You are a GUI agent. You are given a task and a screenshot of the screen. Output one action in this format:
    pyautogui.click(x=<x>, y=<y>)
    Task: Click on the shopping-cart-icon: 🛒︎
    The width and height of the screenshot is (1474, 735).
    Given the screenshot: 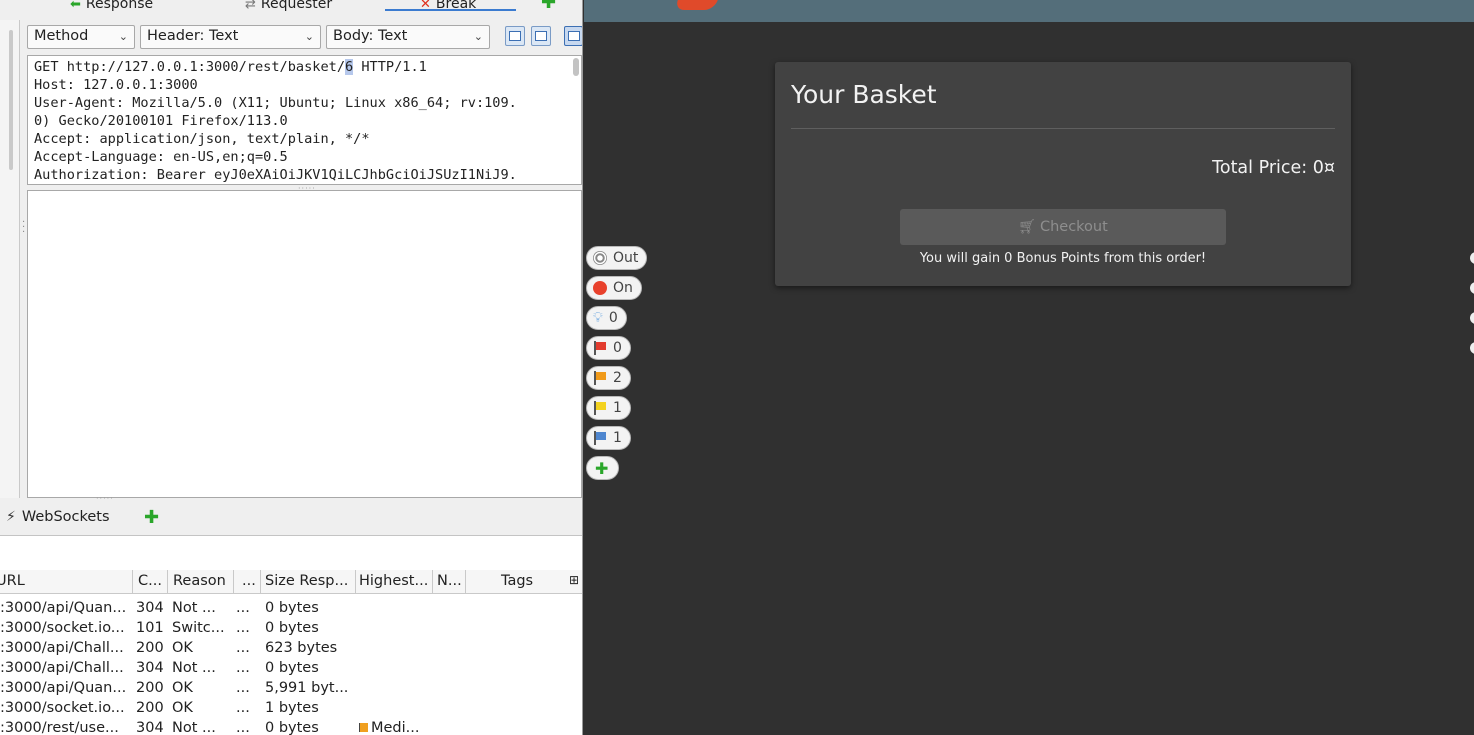 What is the action you would take?
    pyautogui.click(x=1027, y=227)
    